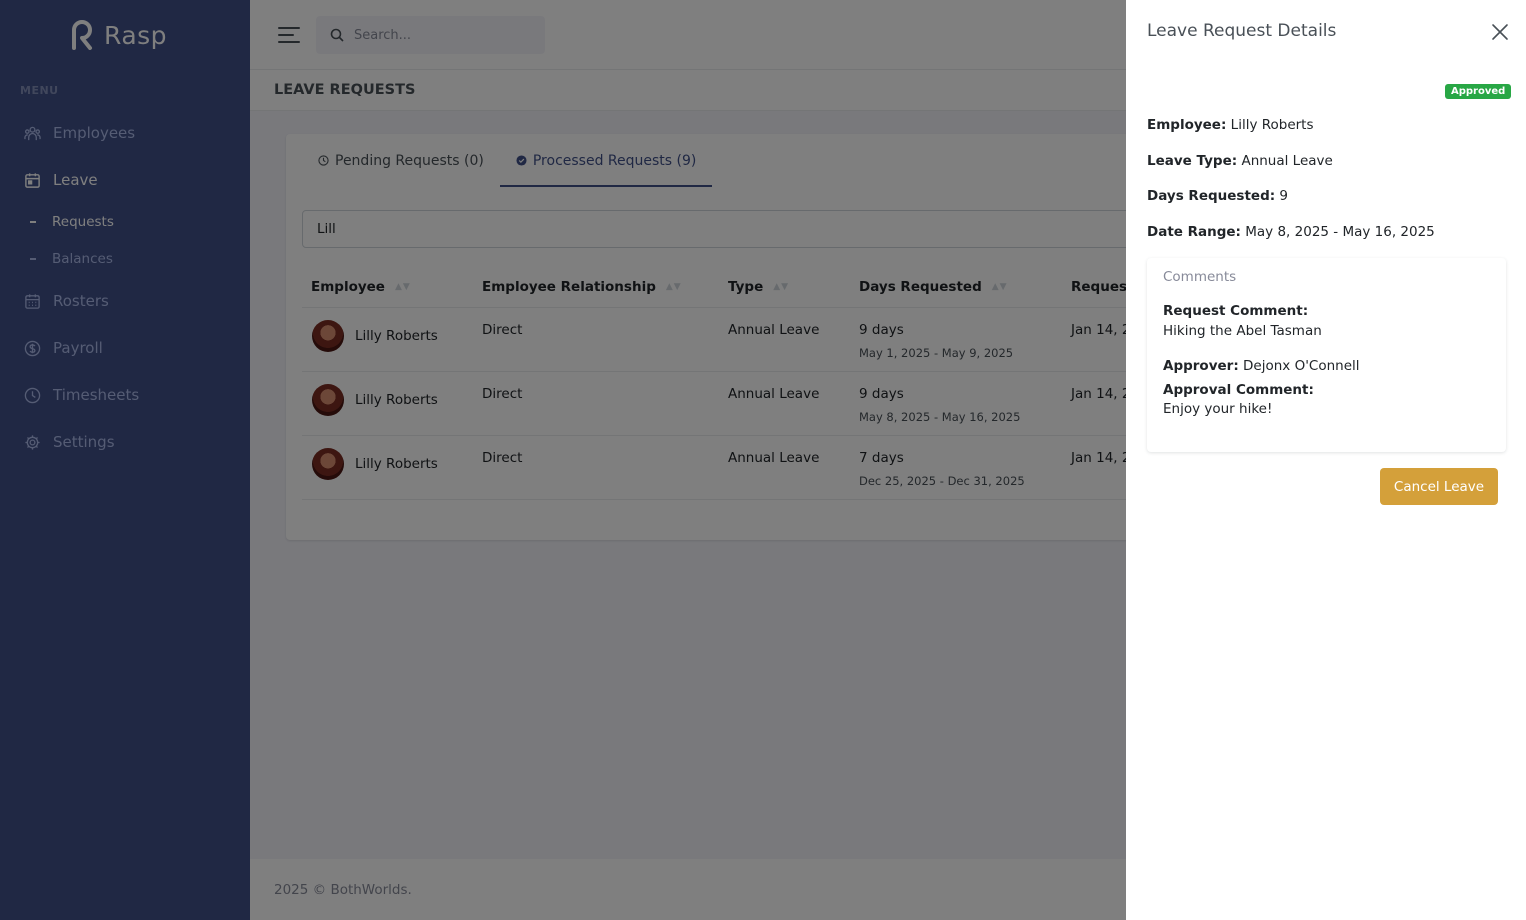 This screenshot has height=920, width=1526. What do you see at coordinates (1272, 125) in the screenshot?
I see `detail-value: Lilly Roberts` at bounding box center [1272, 125].